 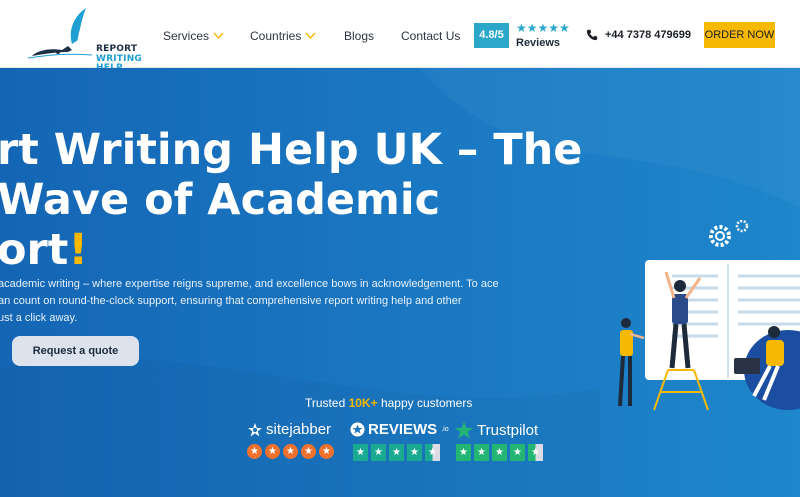 I want to click on nav-countries-label: Countries, so click(x=276, y=36).